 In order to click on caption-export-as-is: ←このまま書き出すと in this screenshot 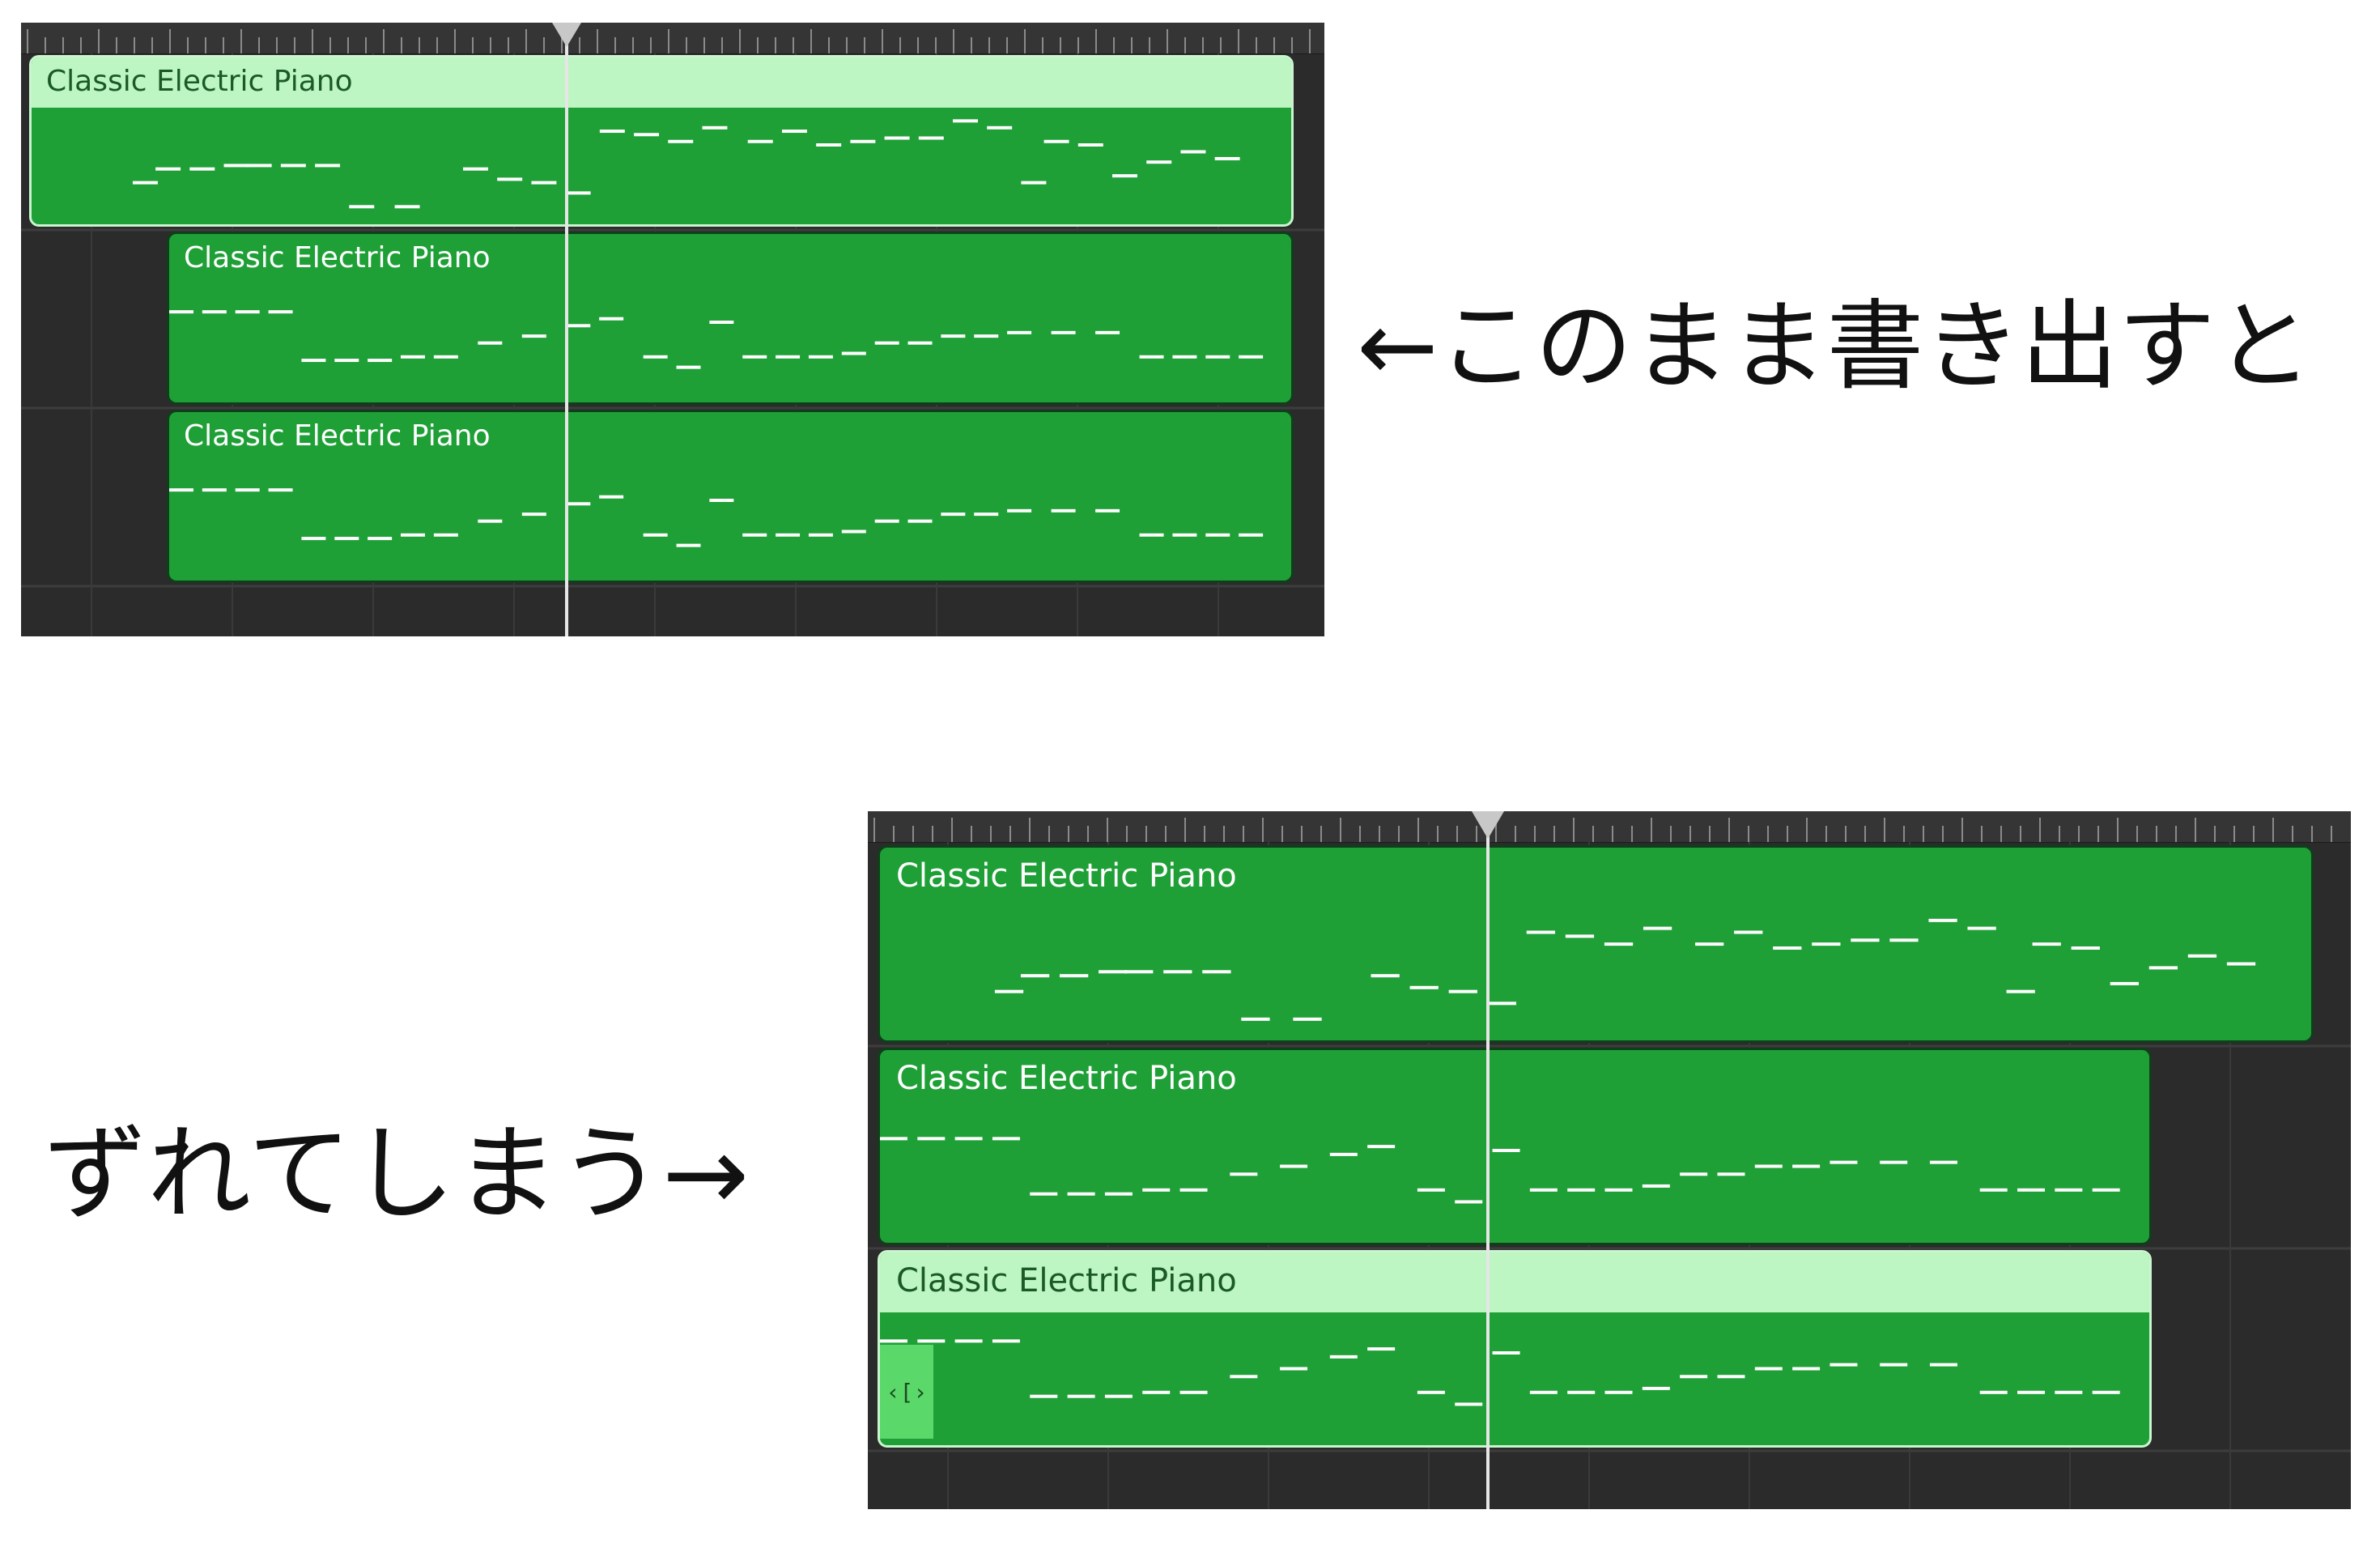, I will do `click(1835, 347)`.